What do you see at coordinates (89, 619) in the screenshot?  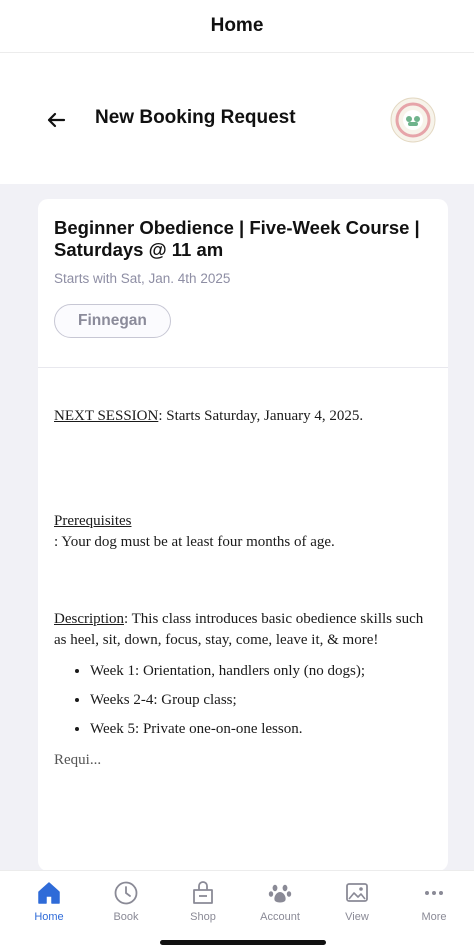 I see `description-label: Description` at bounding box center [89, 619].